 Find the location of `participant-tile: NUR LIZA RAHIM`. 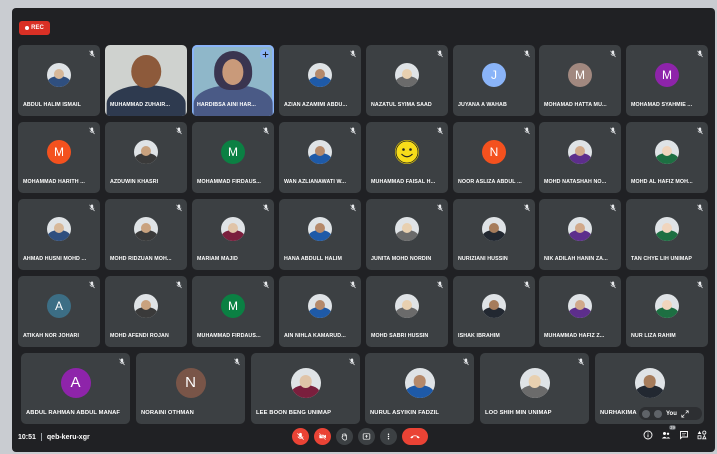

participant-tile: NUR LIZA RAHIM is located at coordinates (667, 311).